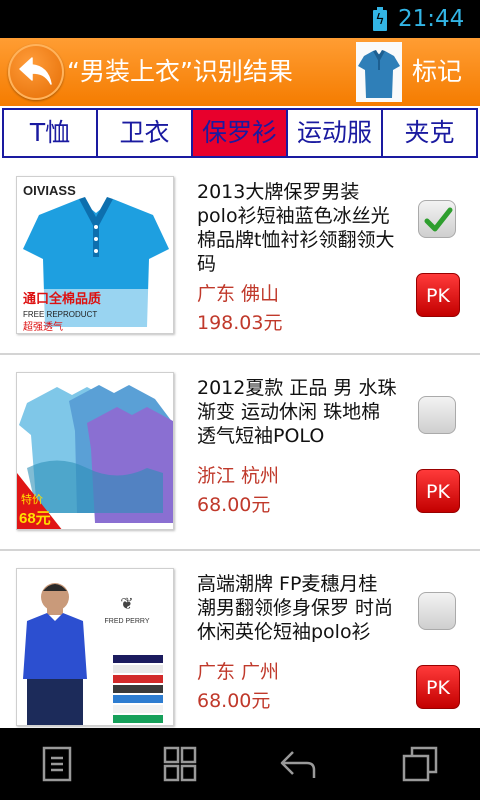  Describe the element at coordinates (49, 190) in the screenshot. I see `image-brand-text: OIVIASS` at that location.